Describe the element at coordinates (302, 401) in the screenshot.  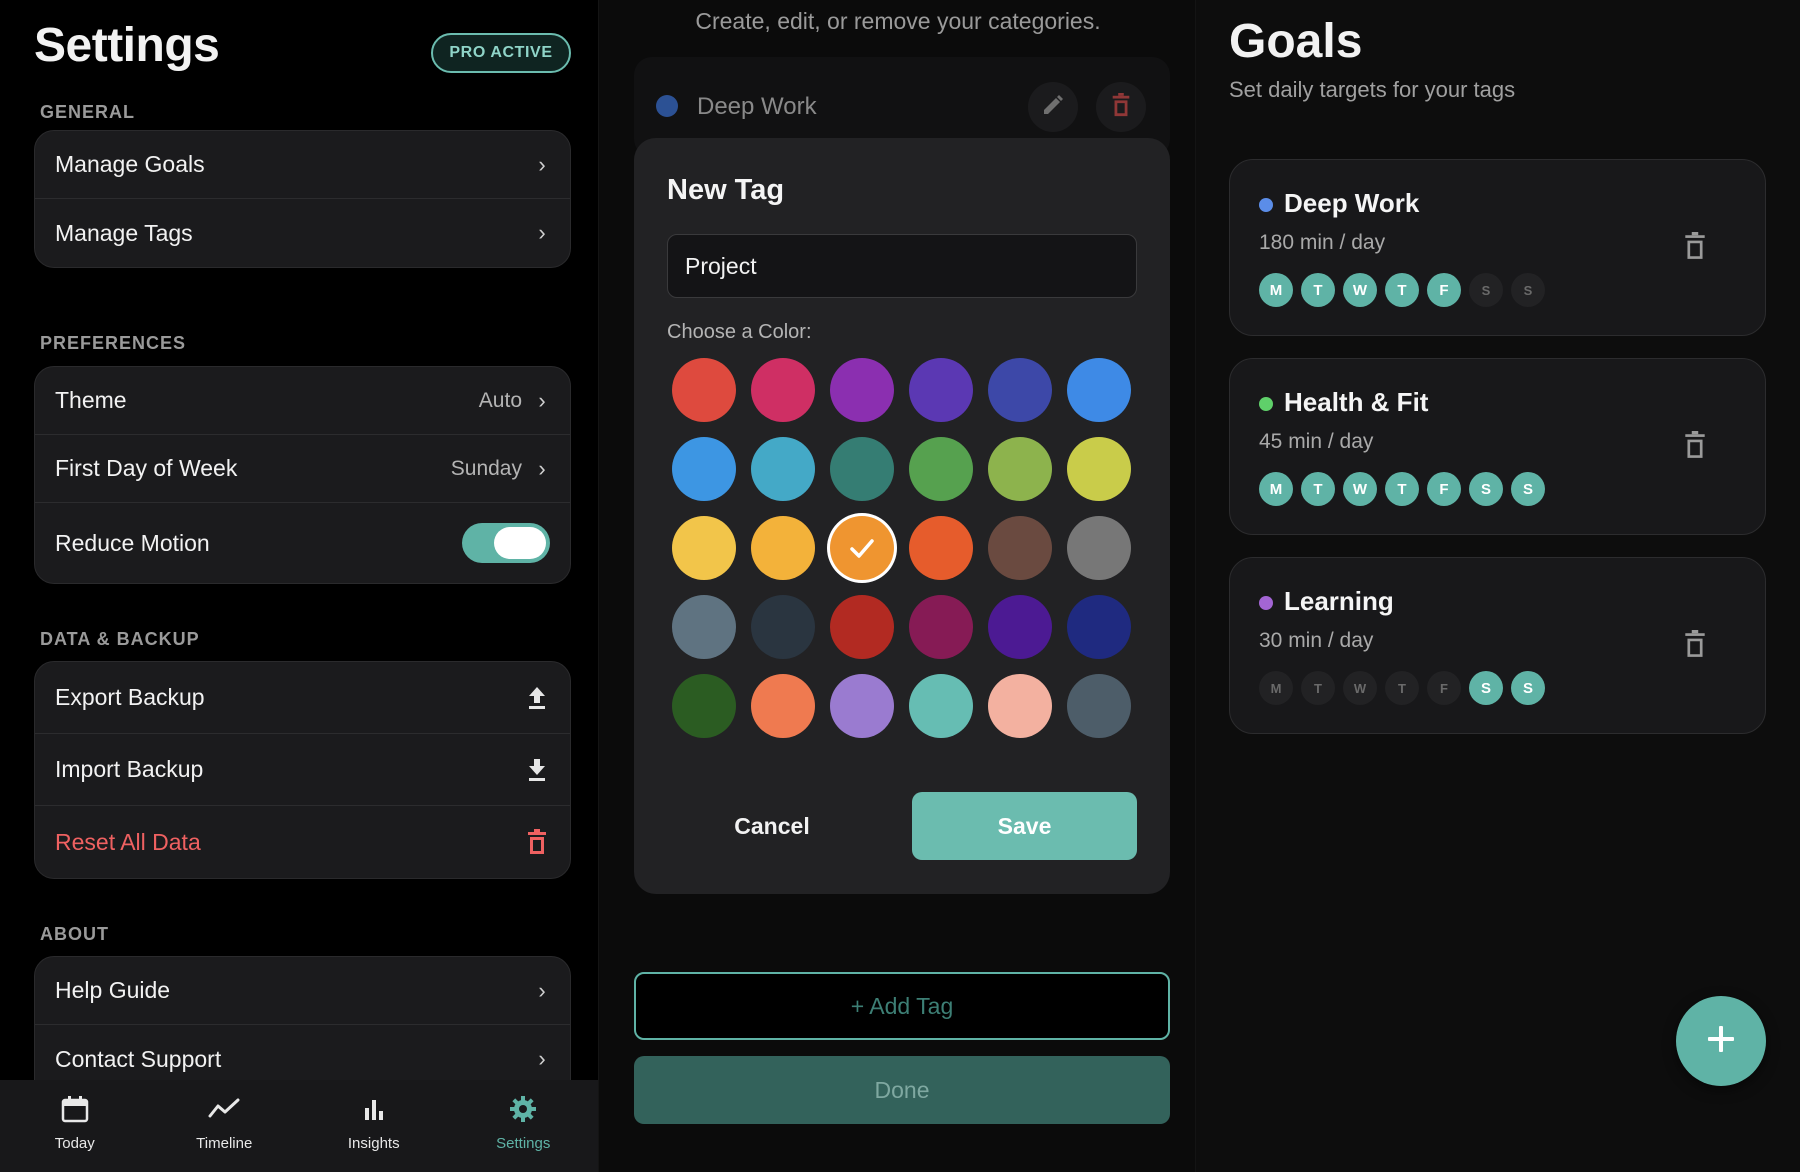
I see `theme-row: Theme Auto ›` at that location.